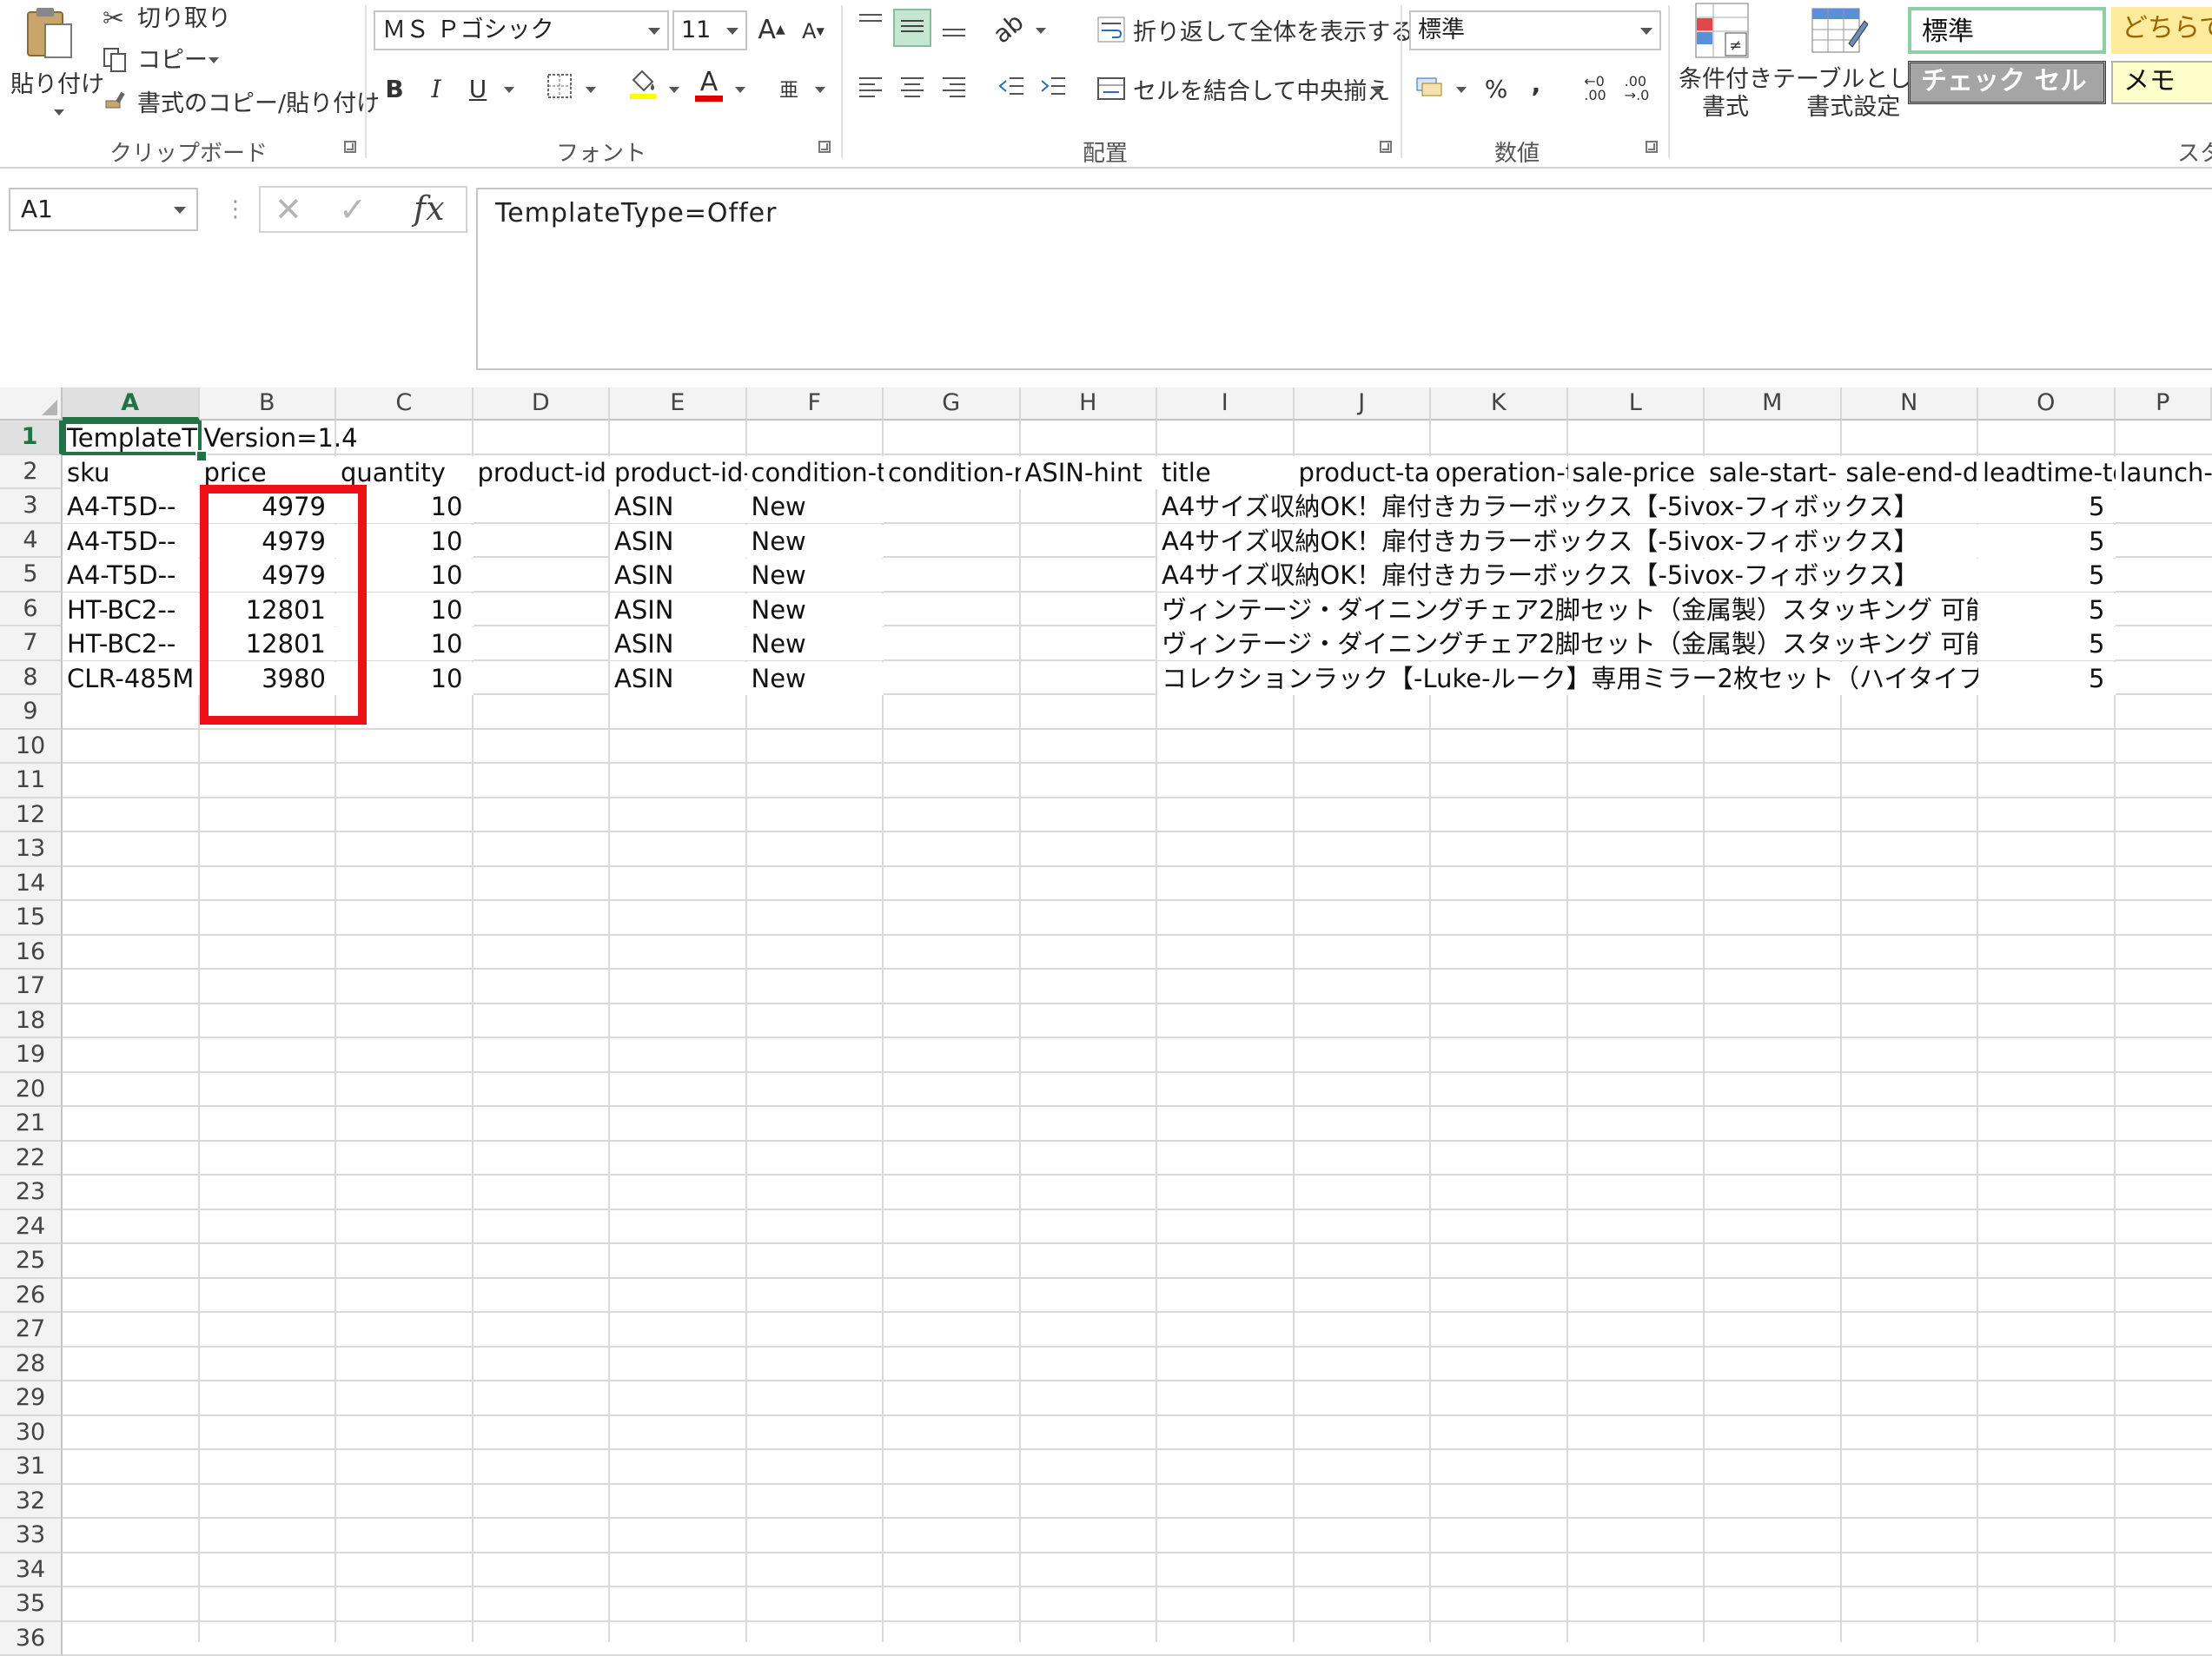 Image resolution: width=2212 pixels, height=1656 pixels. I want to click on row-header-33: 33, so click(32, 1536).